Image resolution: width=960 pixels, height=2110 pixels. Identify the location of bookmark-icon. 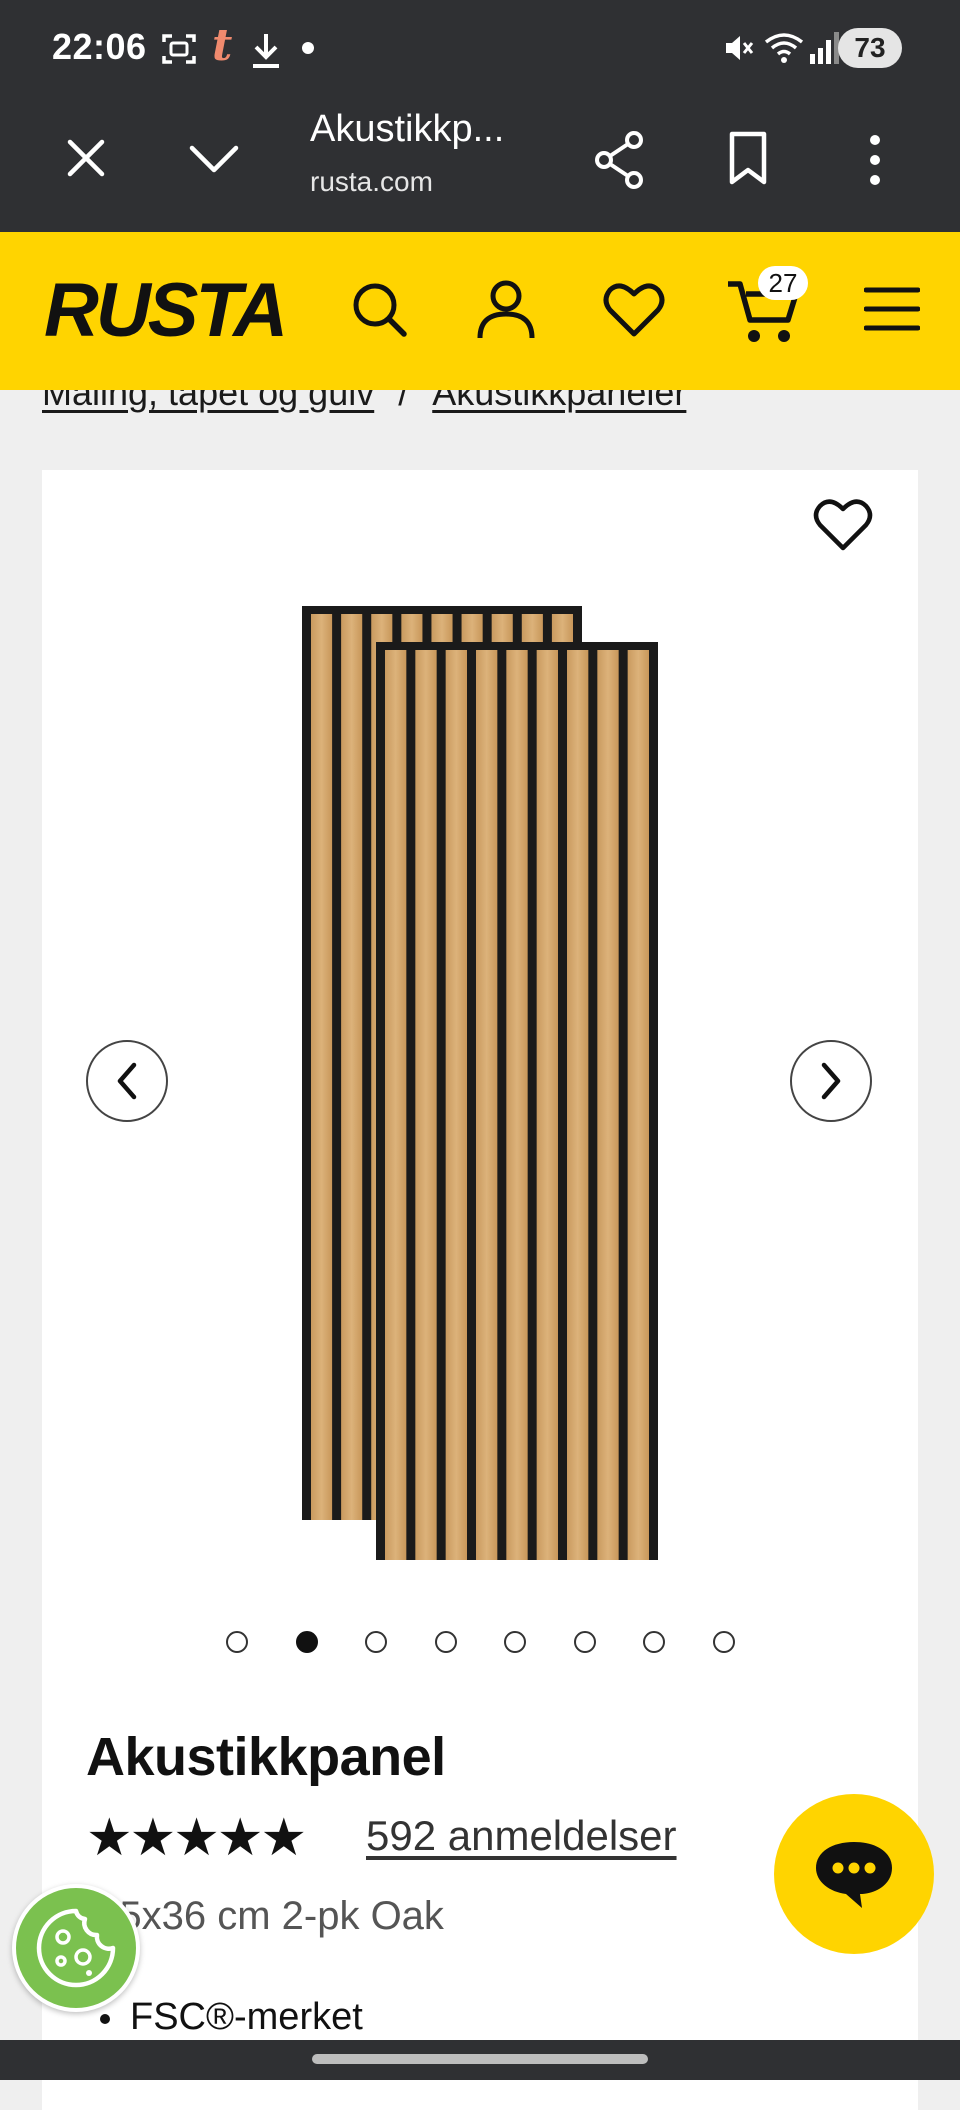
(748, 159).